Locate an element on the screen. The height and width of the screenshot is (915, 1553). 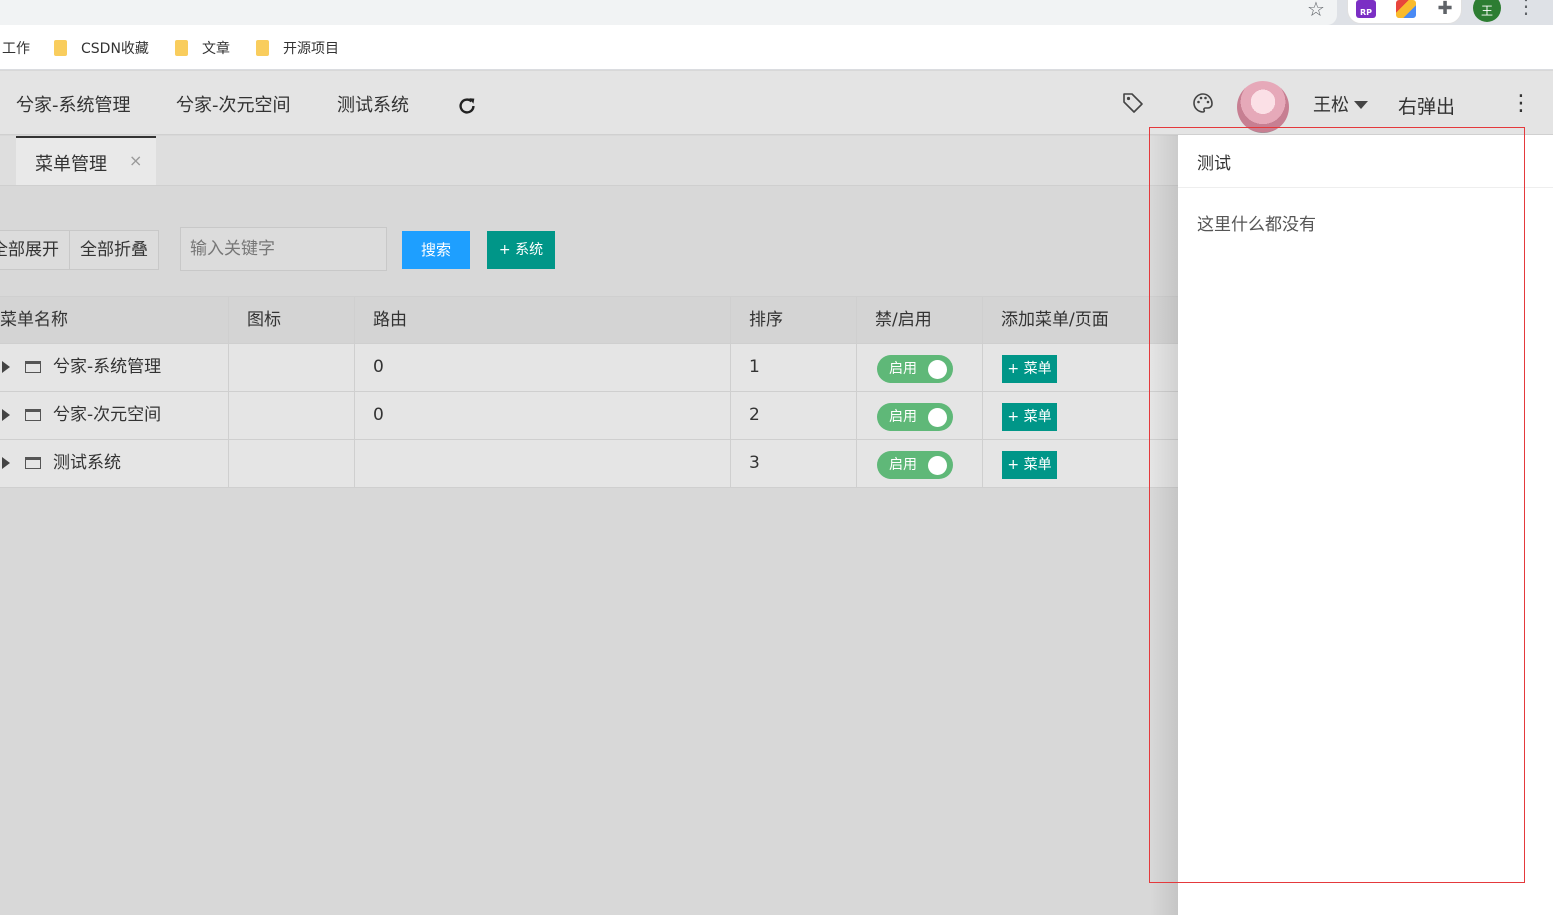
menu-name: 测试系统 is located at coordinates (87, 463).